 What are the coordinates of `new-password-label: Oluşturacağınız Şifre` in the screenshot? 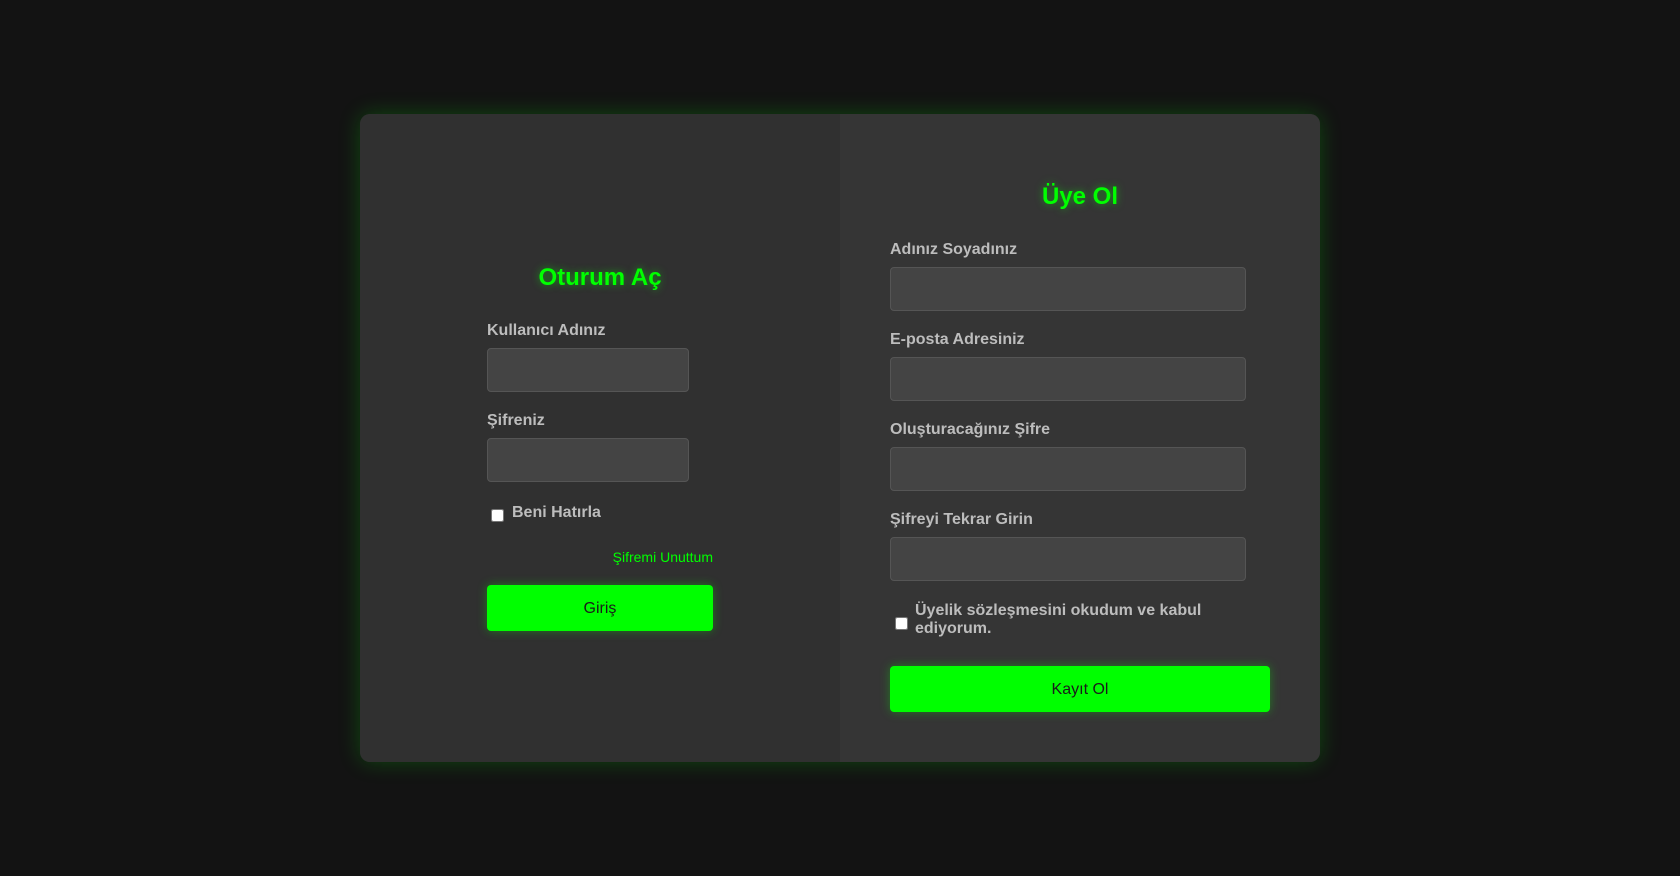 It's located at (970, 429).